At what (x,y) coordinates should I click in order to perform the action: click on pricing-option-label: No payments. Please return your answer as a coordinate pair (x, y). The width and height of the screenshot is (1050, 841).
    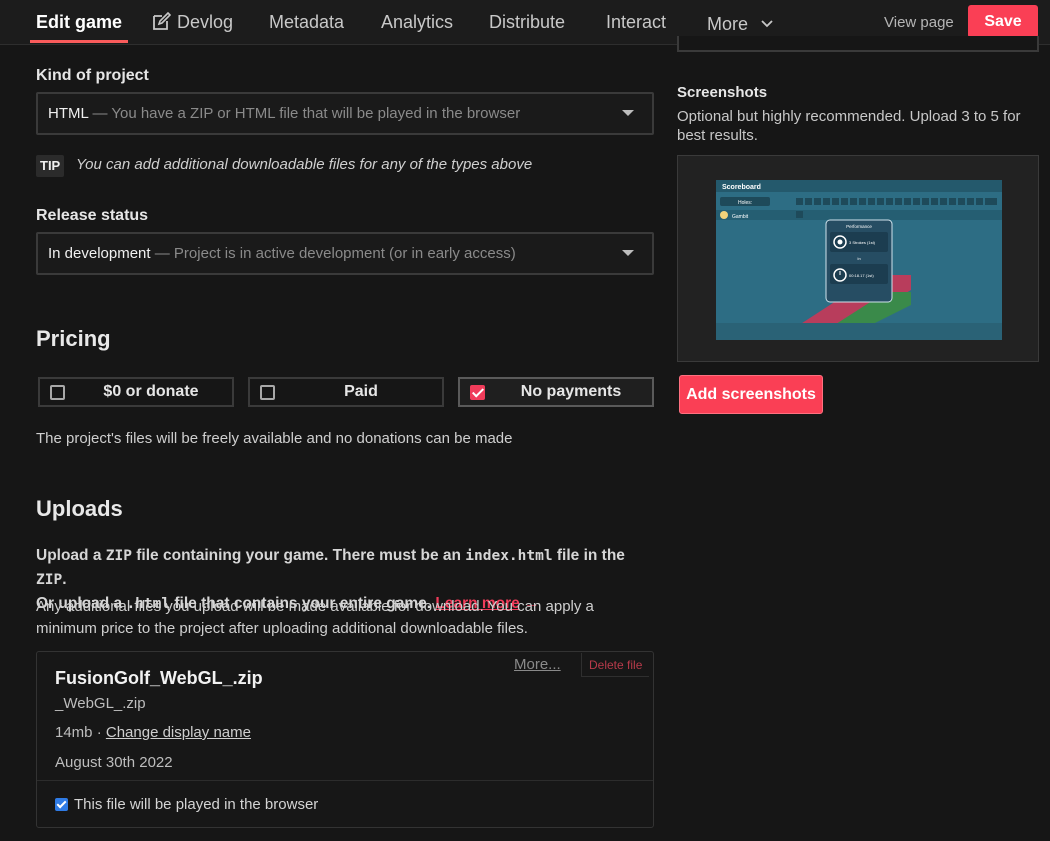
    Looking at the image, I should click on (571, 391).